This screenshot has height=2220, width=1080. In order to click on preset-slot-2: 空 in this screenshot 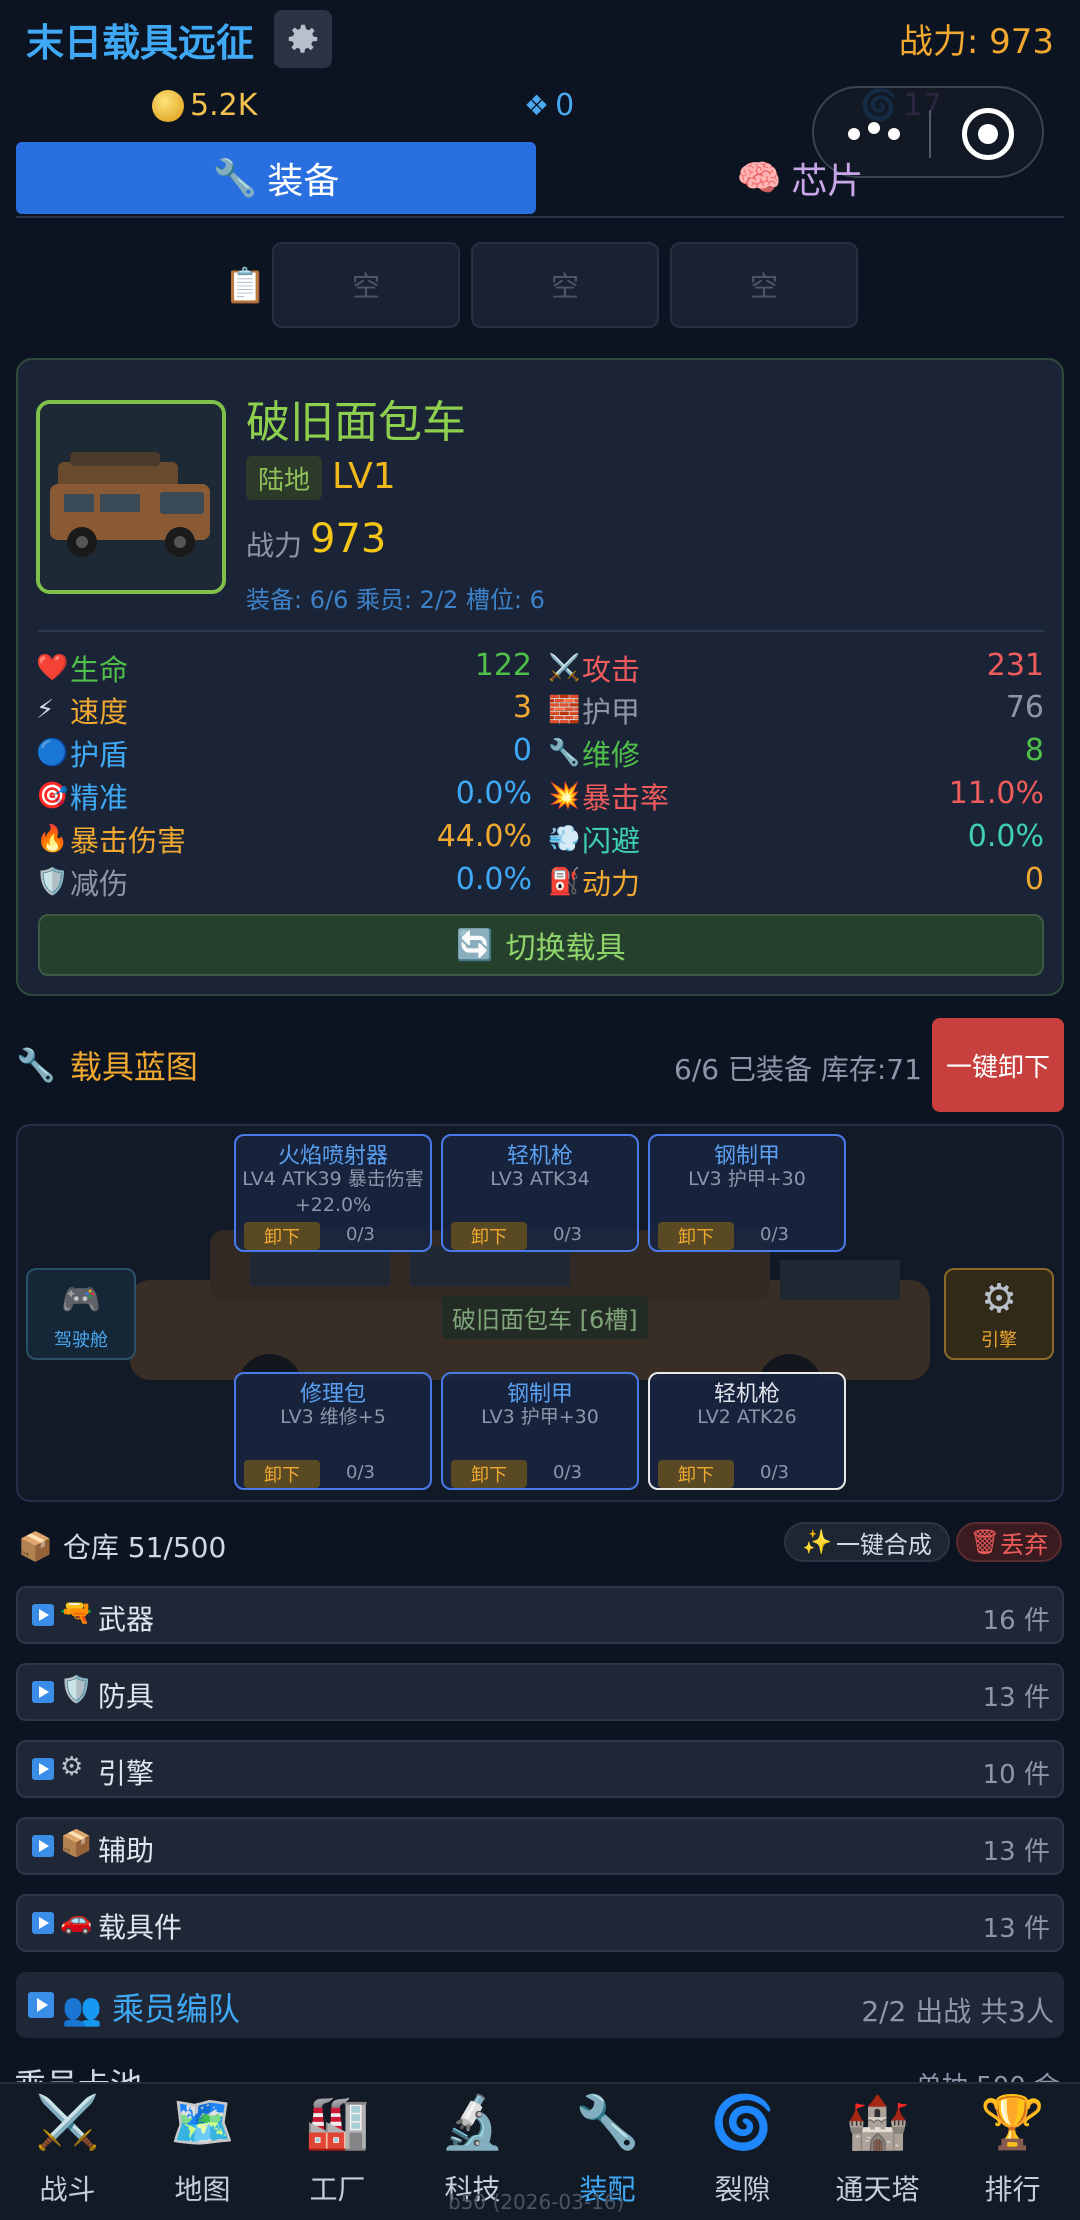, I will do `click(565, 285)`.